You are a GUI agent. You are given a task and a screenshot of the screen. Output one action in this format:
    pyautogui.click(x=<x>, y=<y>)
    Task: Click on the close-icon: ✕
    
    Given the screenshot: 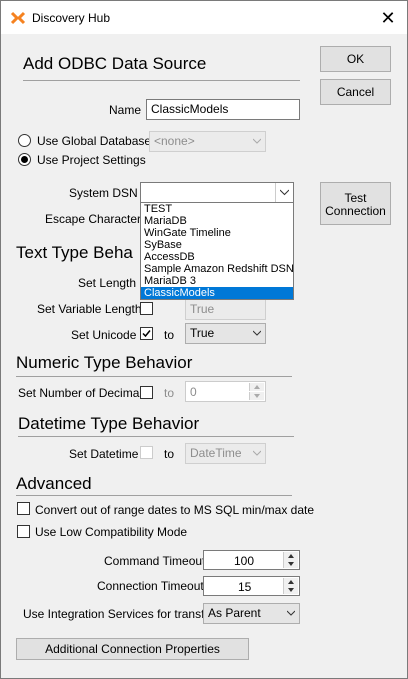 What is the action you would take?
    pyautogui.click(x=388, y=18)
    